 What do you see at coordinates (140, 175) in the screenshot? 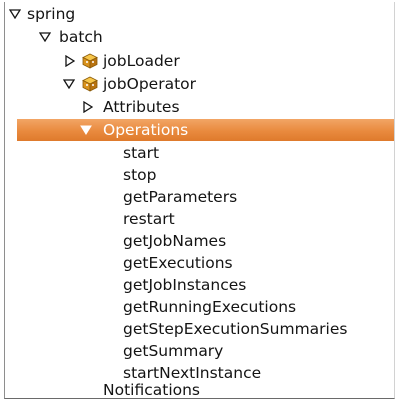
I see `tree-node-label: stop` at bounding box center [140, 175].